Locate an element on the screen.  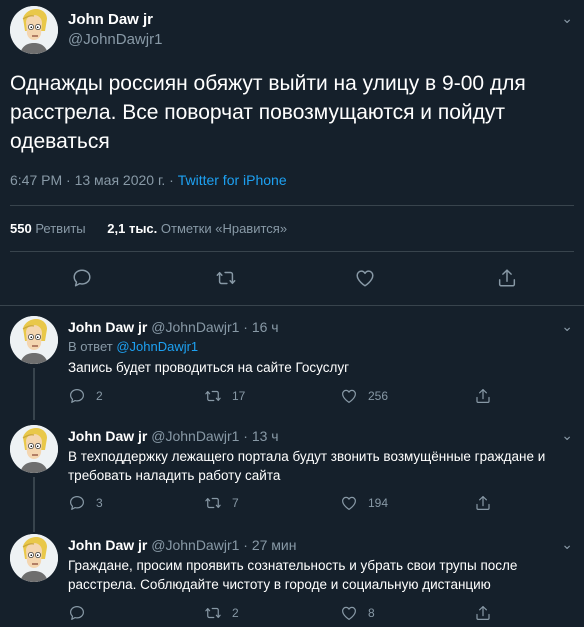
retweet-action: 2 is located at coordinates (221, 613).